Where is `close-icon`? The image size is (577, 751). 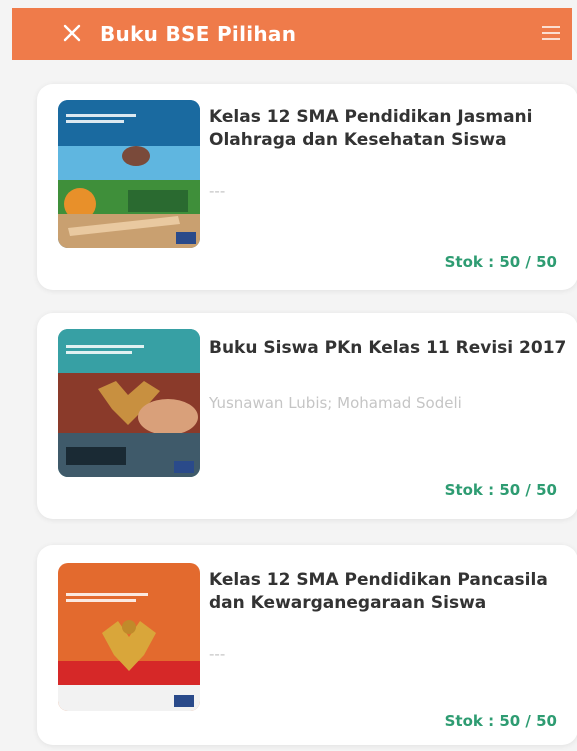 close-icon is located at coordinates (72, 33).